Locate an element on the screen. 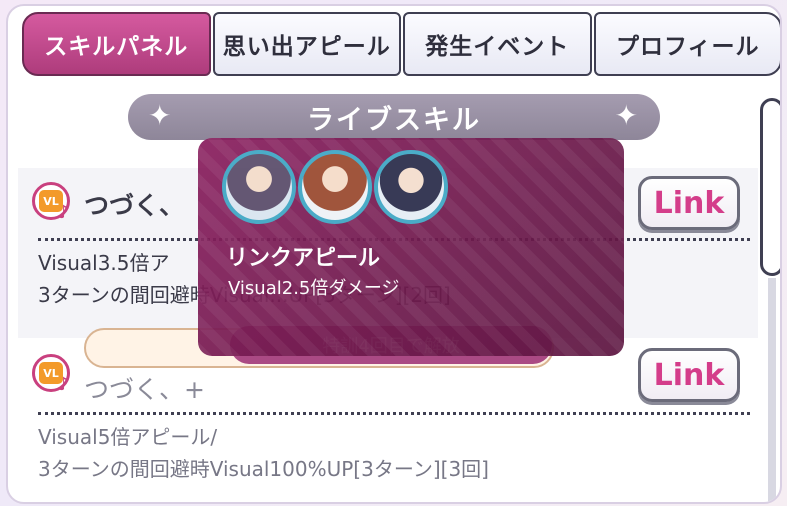 Image resolution: width=787 pixels, height=506 pixels. popup-description: Visual2.5倍ダメージ is located at coordinates (314, 288).